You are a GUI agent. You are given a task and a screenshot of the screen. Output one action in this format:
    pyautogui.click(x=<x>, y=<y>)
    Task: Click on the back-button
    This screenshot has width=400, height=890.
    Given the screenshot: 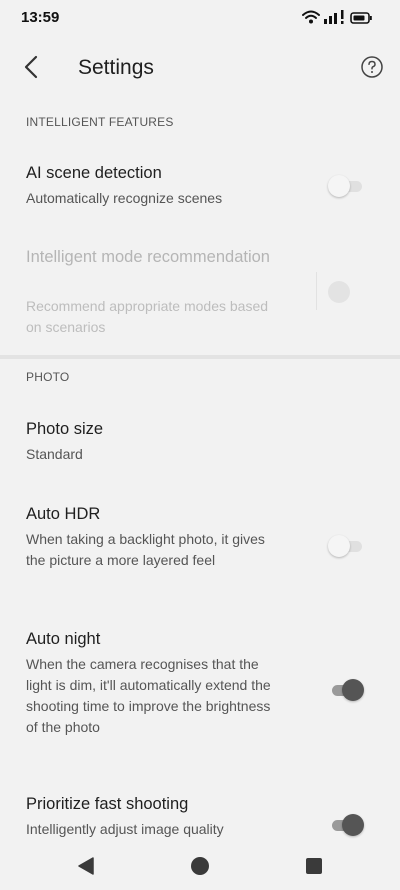 What is the action you would take?
    pyautogui.click(x=31, y=69)
    